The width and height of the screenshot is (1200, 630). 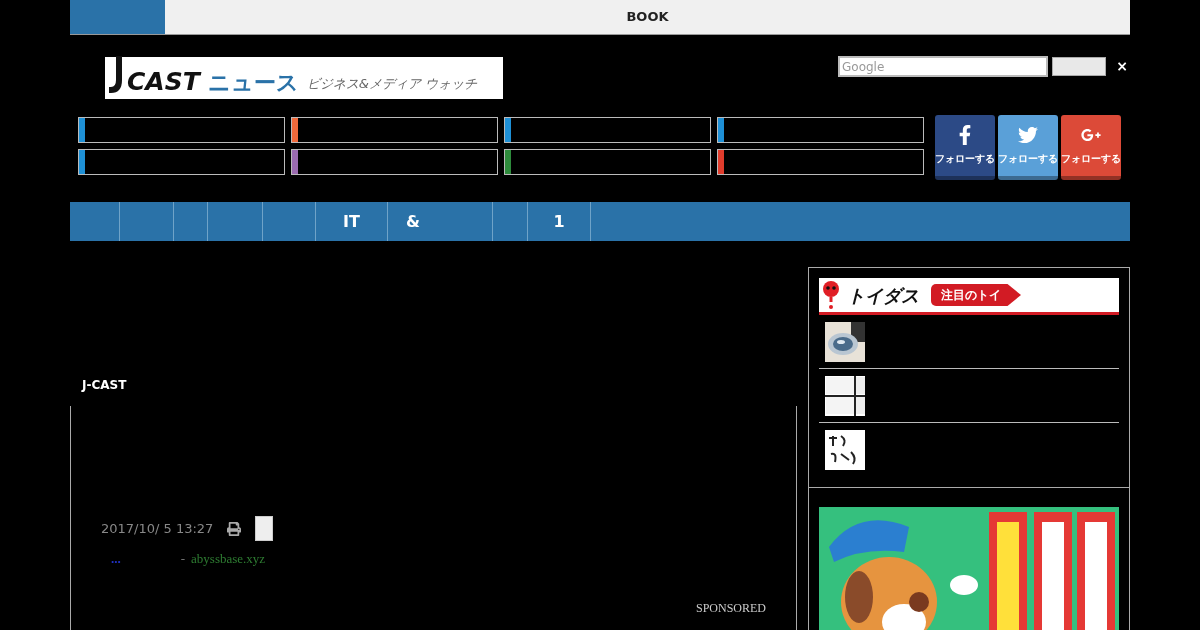 What do you see at coordinates (264, 528) in the screenshot?
I see `small-button` at bounding box center [264, 528].